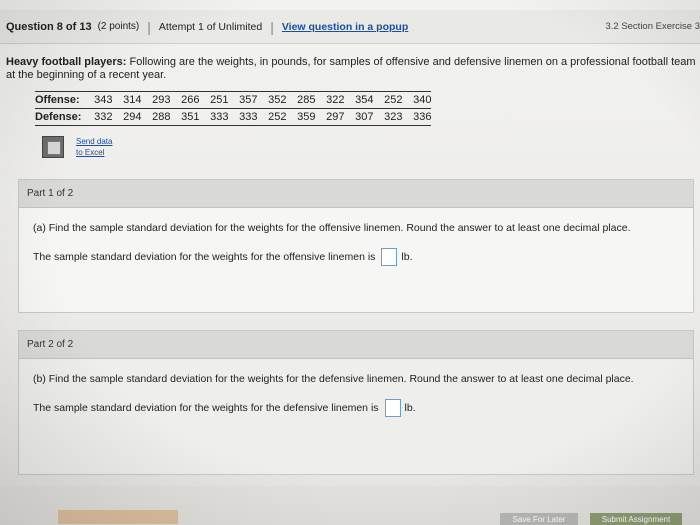 The image size is (700, 525). I want to click on table-cell: 359, so click(301, 117).